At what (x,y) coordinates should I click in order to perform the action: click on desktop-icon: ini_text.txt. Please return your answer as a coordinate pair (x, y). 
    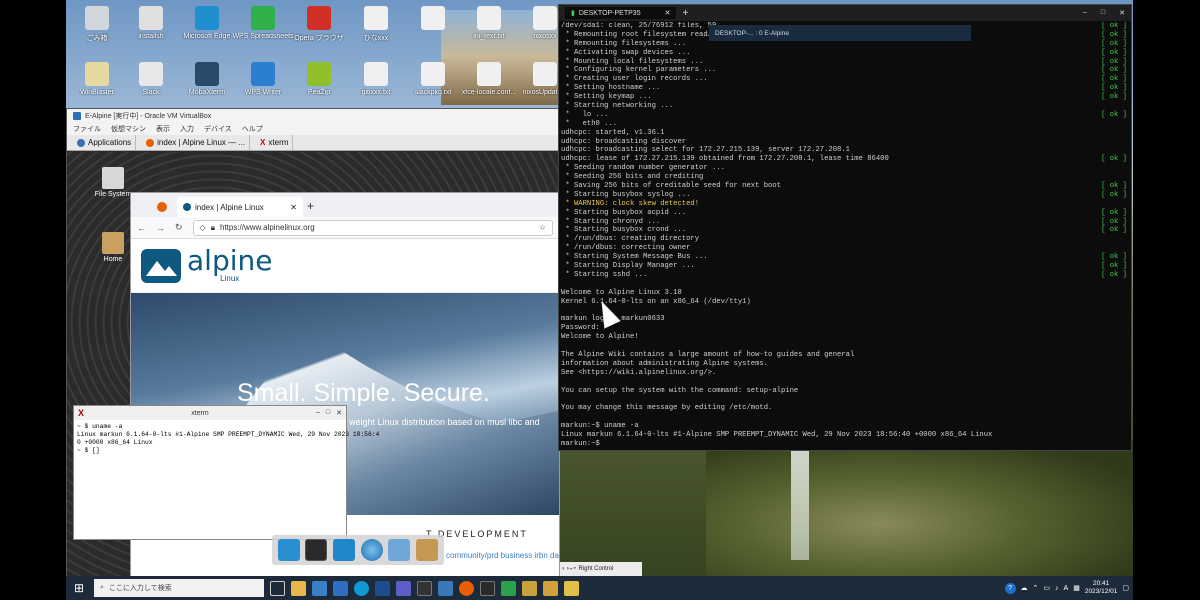
    Looking at the image, I should click on (489, 23).